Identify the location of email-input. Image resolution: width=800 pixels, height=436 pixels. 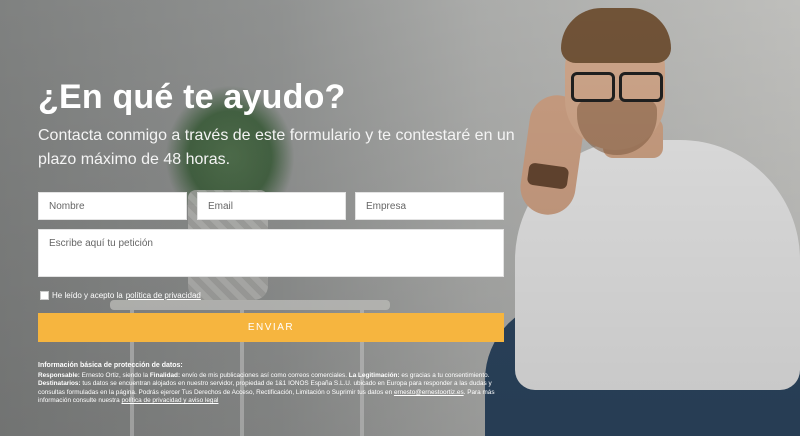
(271, 206).